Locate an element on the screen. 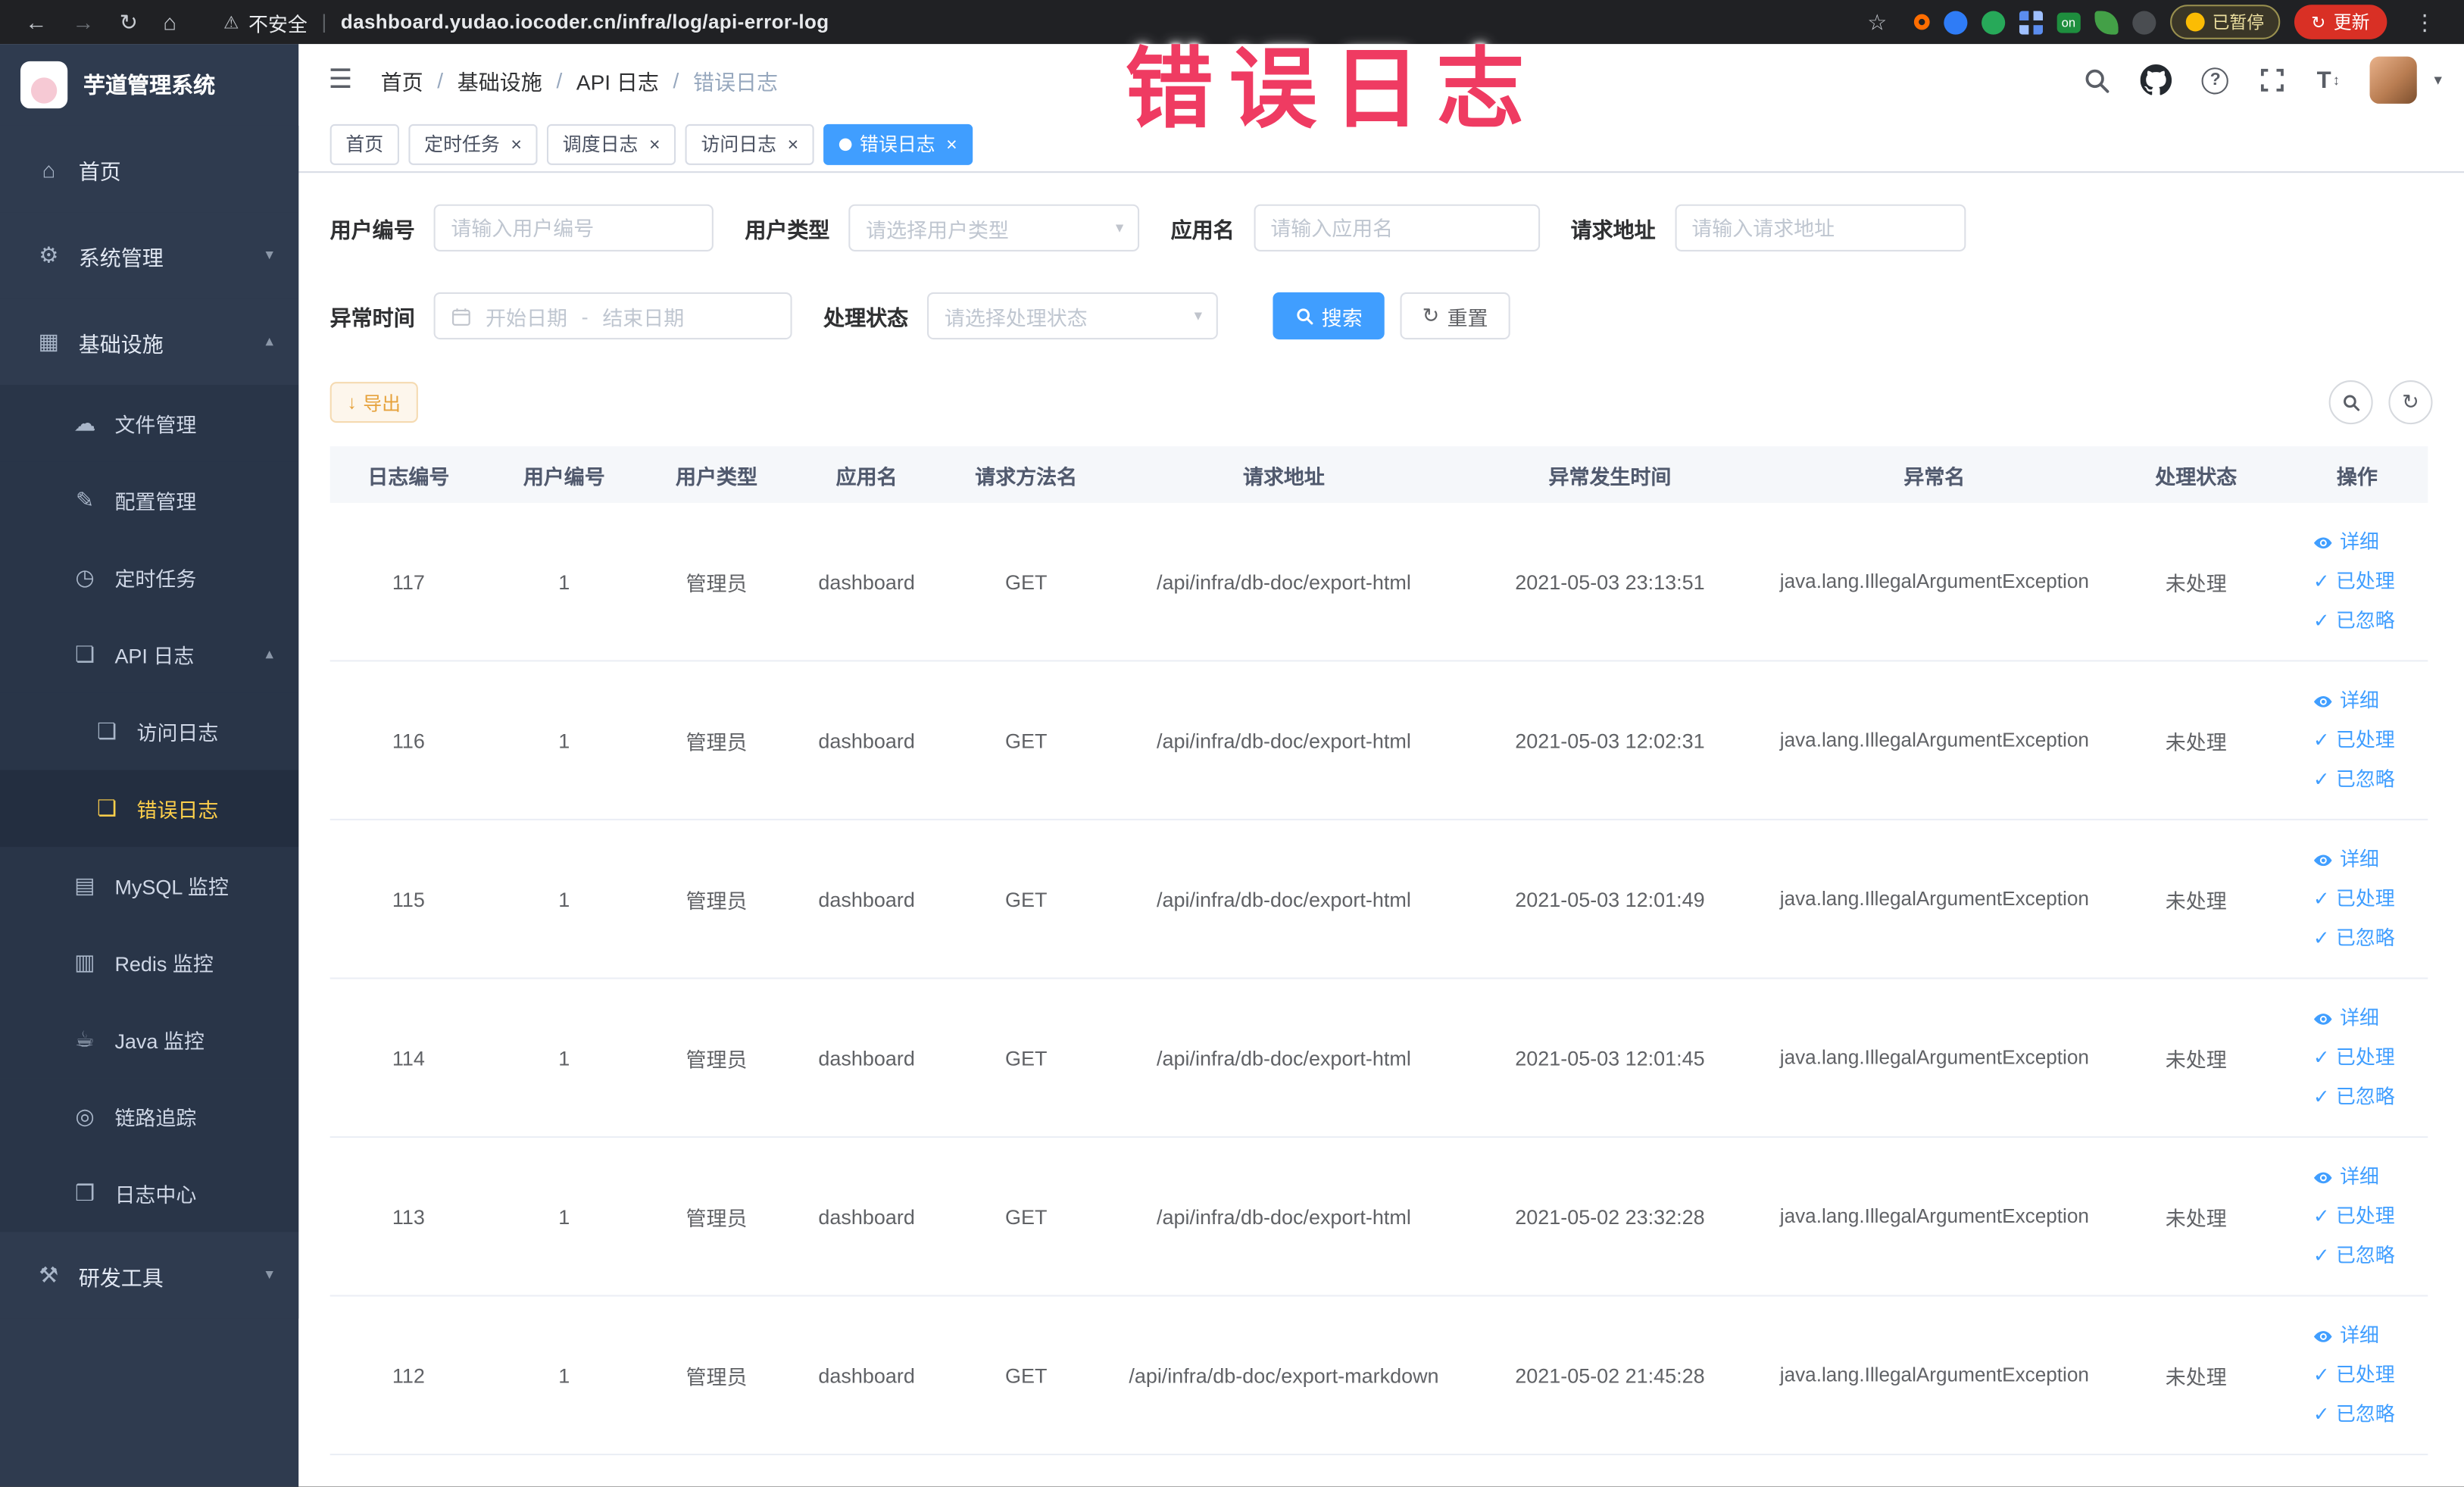 This screenshot has width=2464, height=1487. bookmark-star-icon: ☆ is located at coordinates (1877, 21).